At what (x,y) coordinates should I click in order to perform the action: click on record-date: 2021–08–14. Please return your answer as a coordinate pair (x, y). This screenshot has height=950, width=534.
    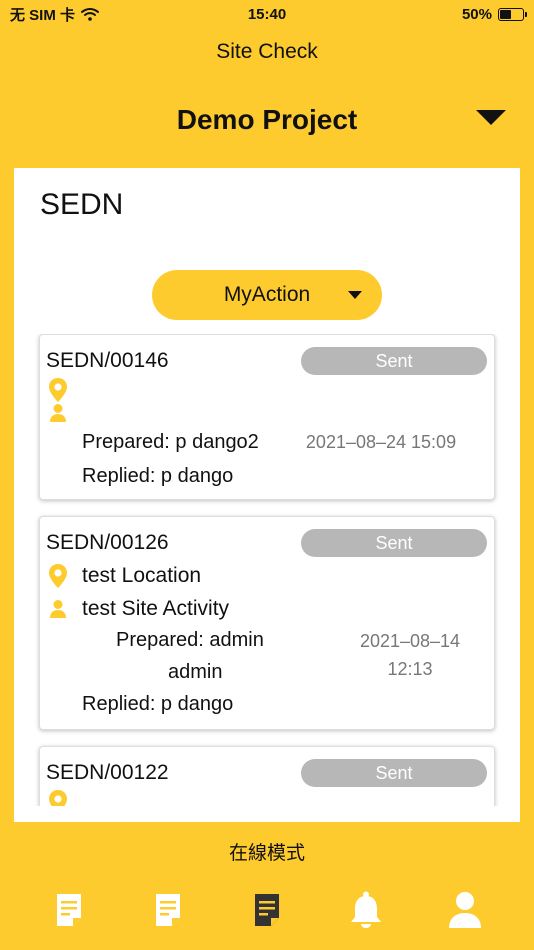
    Looking at the image, I should click on (410, 641).